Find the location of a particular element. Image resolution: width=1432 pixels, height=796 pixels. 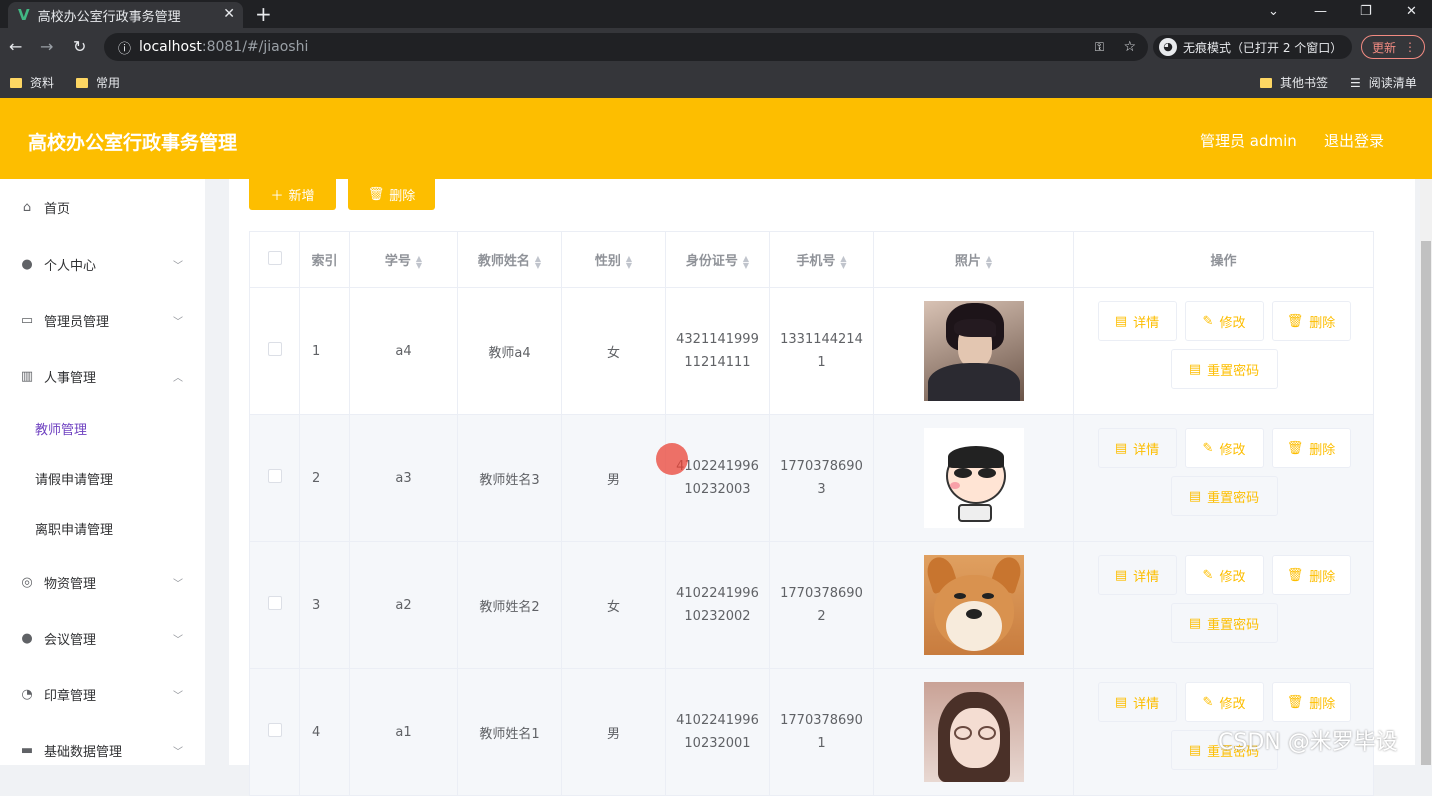

bookmark-folder: 资料 is located at coordinates (32, 82).